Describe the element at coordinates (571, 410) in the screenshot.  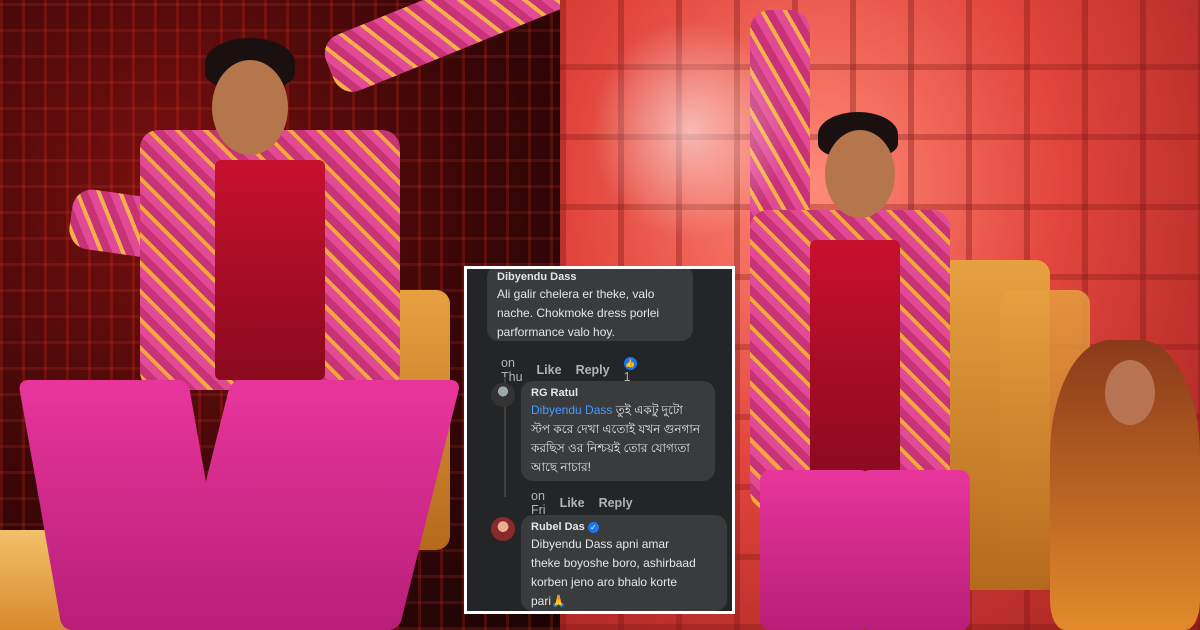
I see `mention-link: Dibyendu Dass` at that location.